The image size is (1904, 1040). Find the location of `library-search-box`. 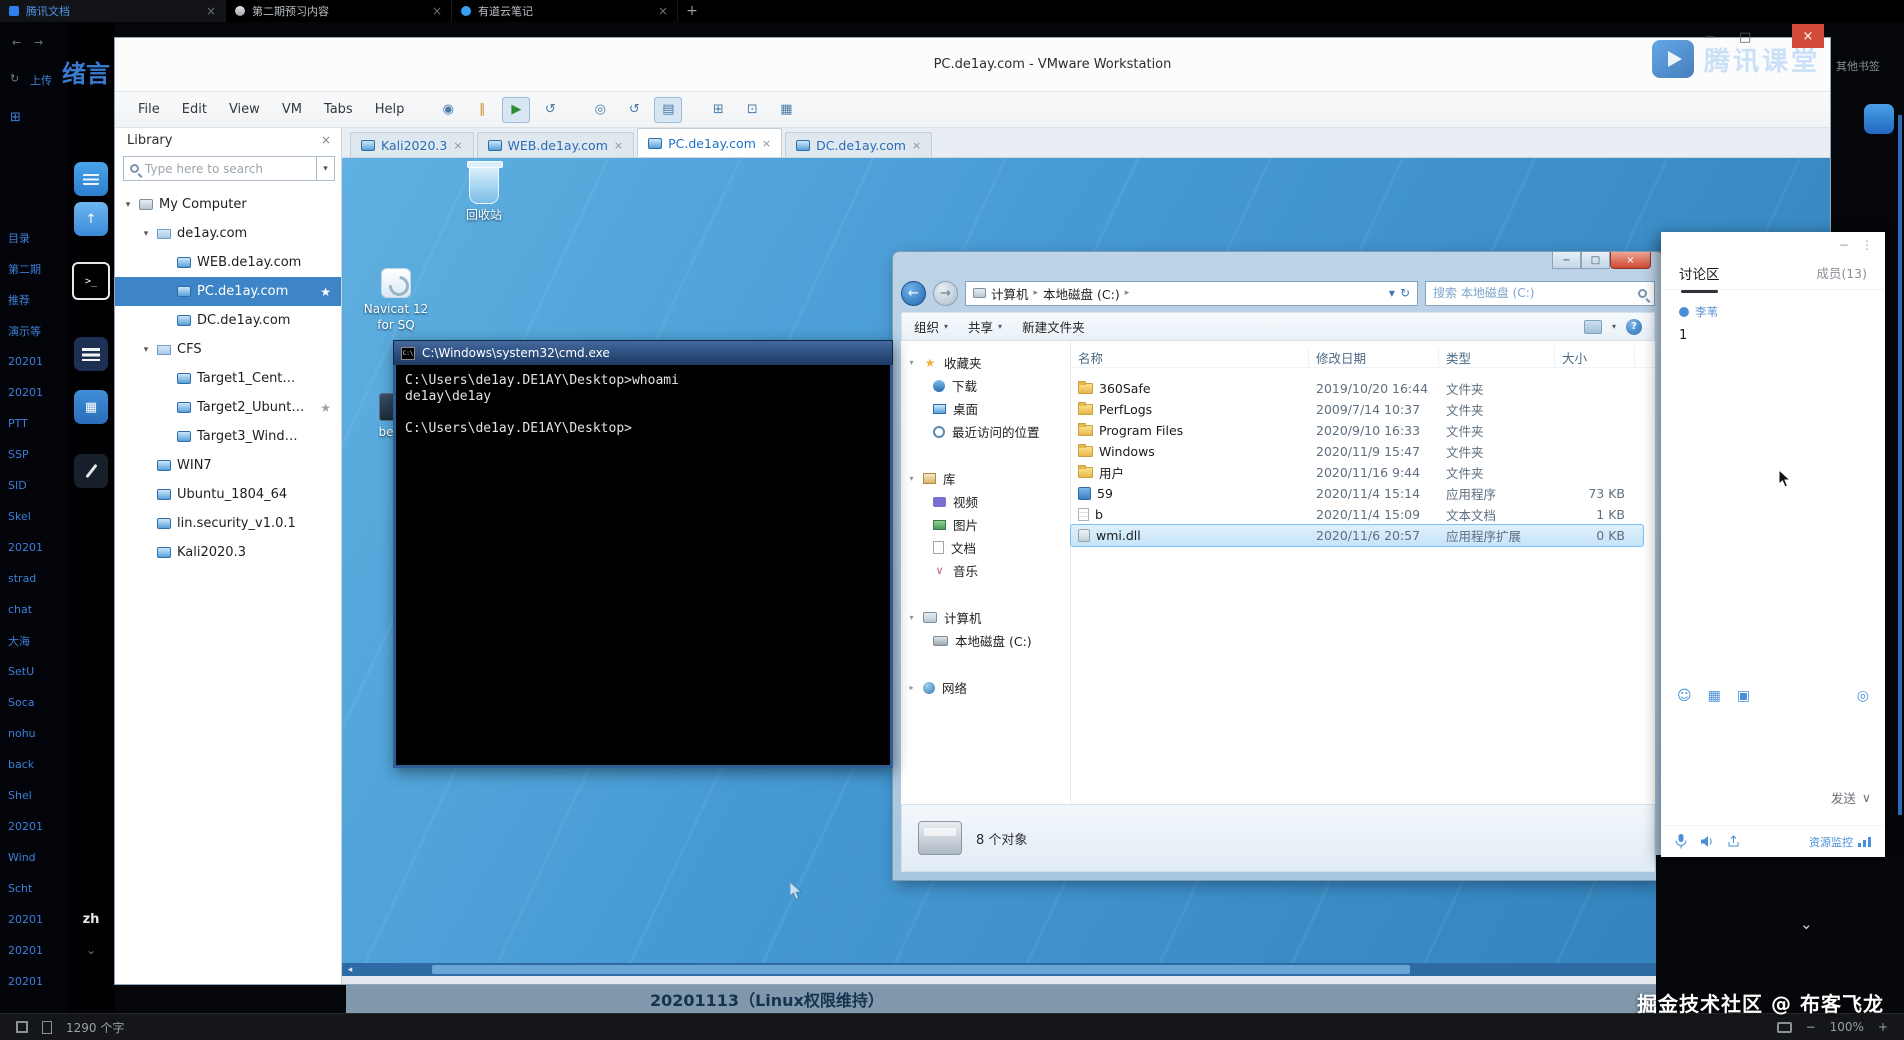

library-search-box is located at coordinates (220, 168).